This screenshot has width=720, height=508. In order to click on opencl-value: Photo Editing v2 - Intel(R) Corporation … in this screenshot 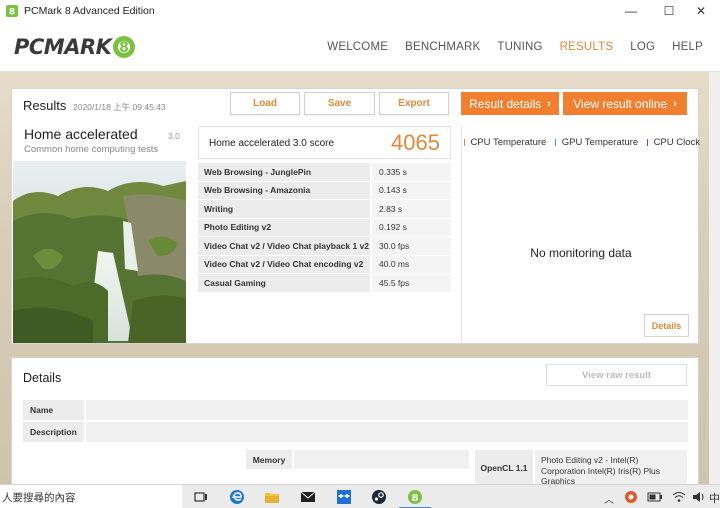, I will do `click(611, 468)`.